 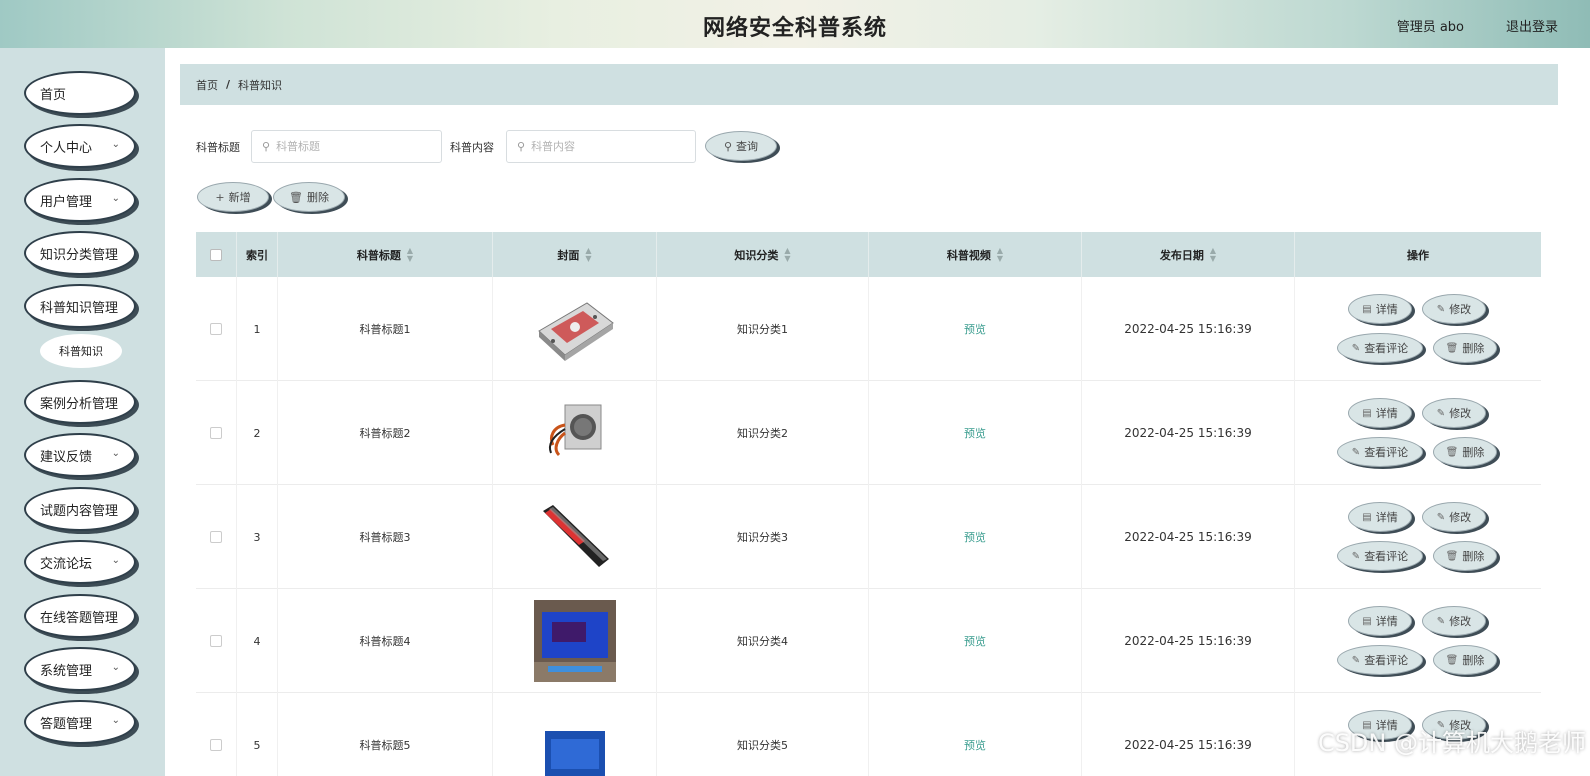 I want to click on trash-icon: 🗑, so click(x=296, y=197).